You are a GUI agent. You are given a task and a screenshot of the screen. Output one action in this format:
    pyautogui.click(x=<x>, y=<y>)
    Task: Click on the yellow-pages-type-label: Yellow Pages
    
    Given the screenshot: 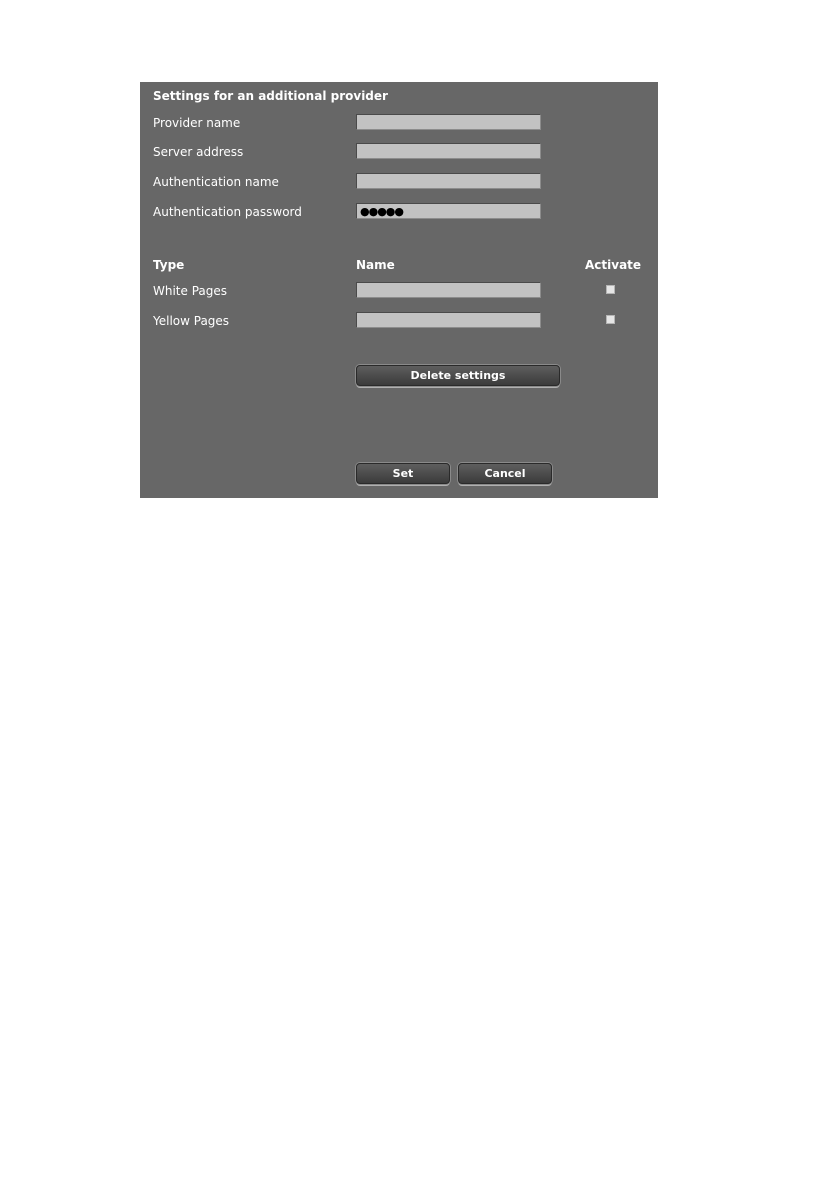 What is the action you would take?
    pyautogui.click(x=191, y=321)
    